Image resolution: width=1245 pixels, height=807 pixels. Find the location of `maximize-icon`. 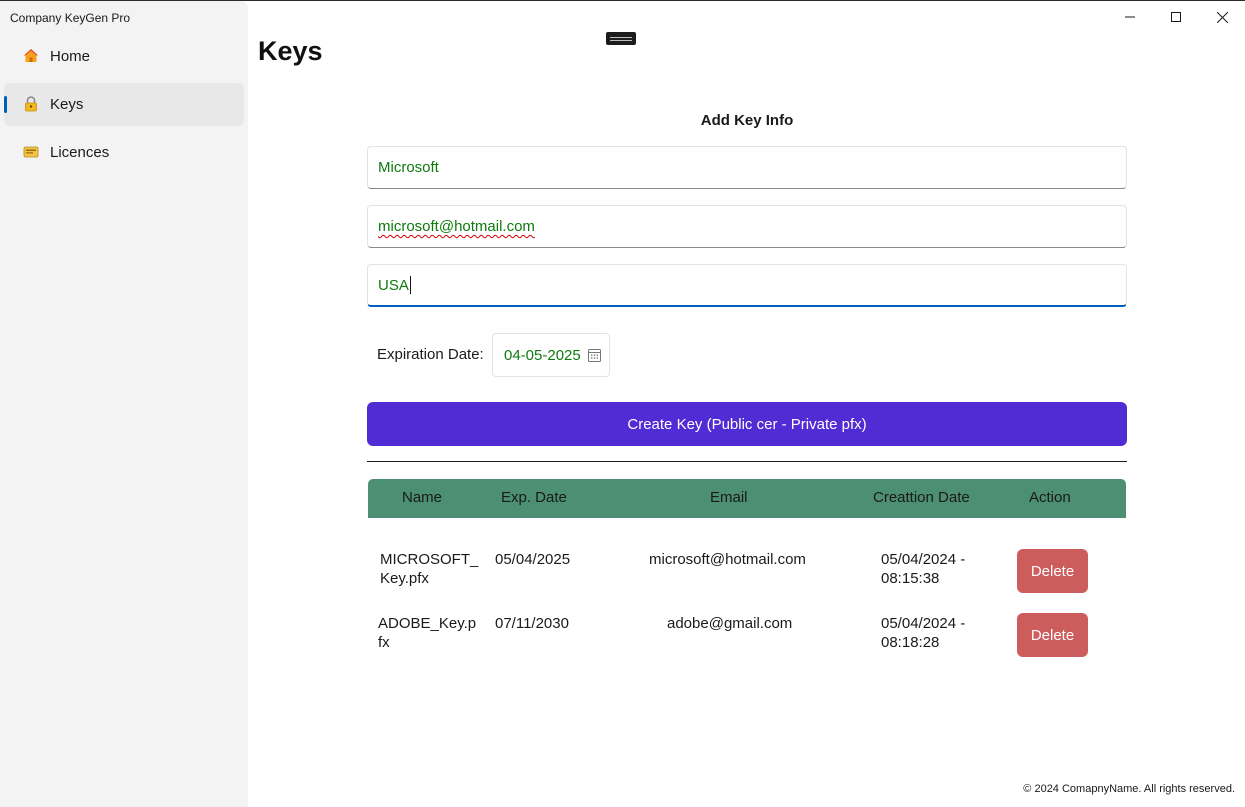

maximize-icon is located at coordinates (1176, 17).